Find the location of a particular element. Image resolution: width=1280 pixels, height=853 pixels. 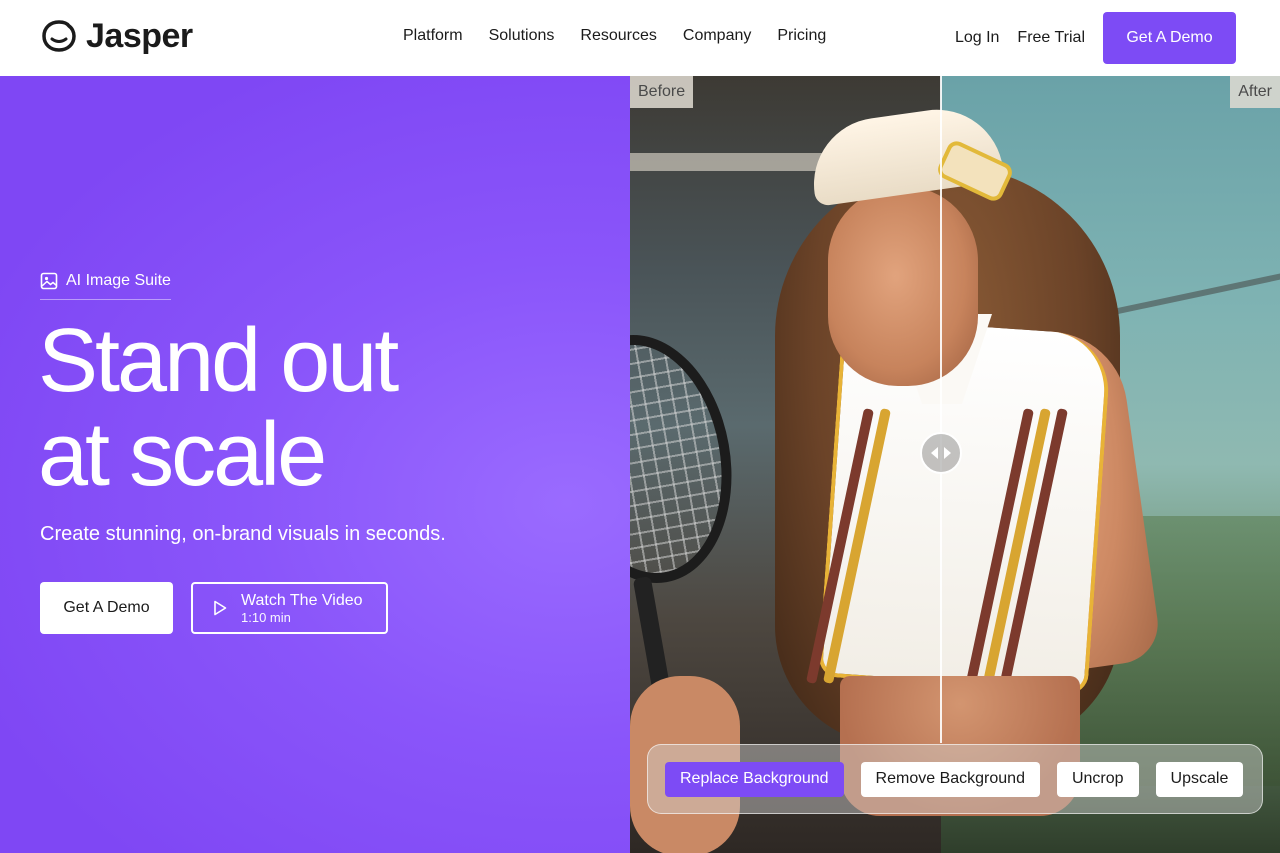

get-demo-button: Get A Demo is located at coordinates (106, 608).